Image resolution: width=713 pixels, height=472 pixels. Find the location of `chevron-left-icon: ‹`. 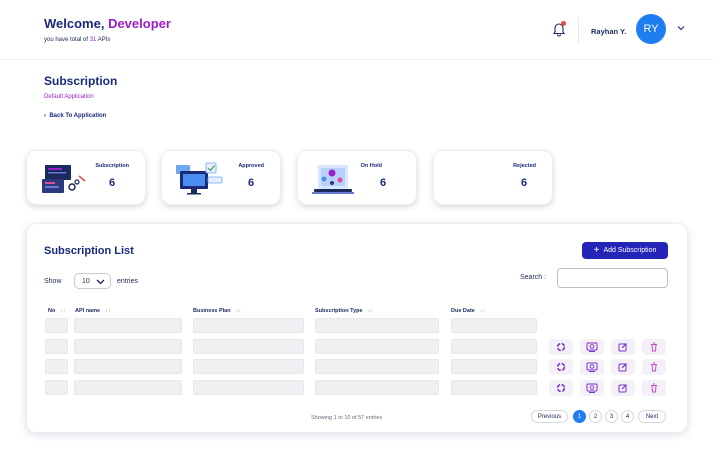

chevron-left-icon: ‹ is located at coordinates (45, 116).